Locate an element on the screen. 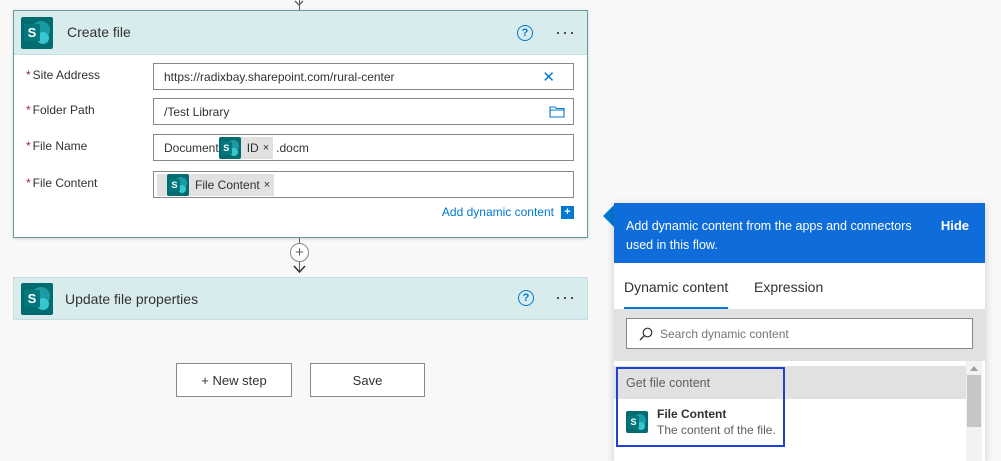 This screenshot has height=461, width=1001. folder-icon is located at coordinates (557, 111).